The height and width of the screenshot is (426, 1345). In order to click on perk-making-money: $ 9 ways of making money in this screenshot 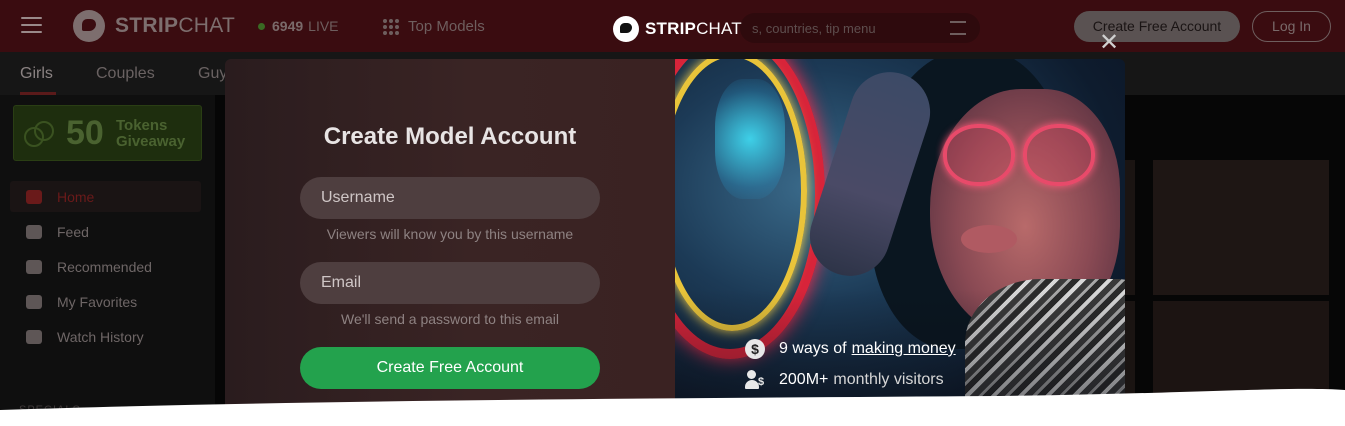, I will do `click(850, 349)`.